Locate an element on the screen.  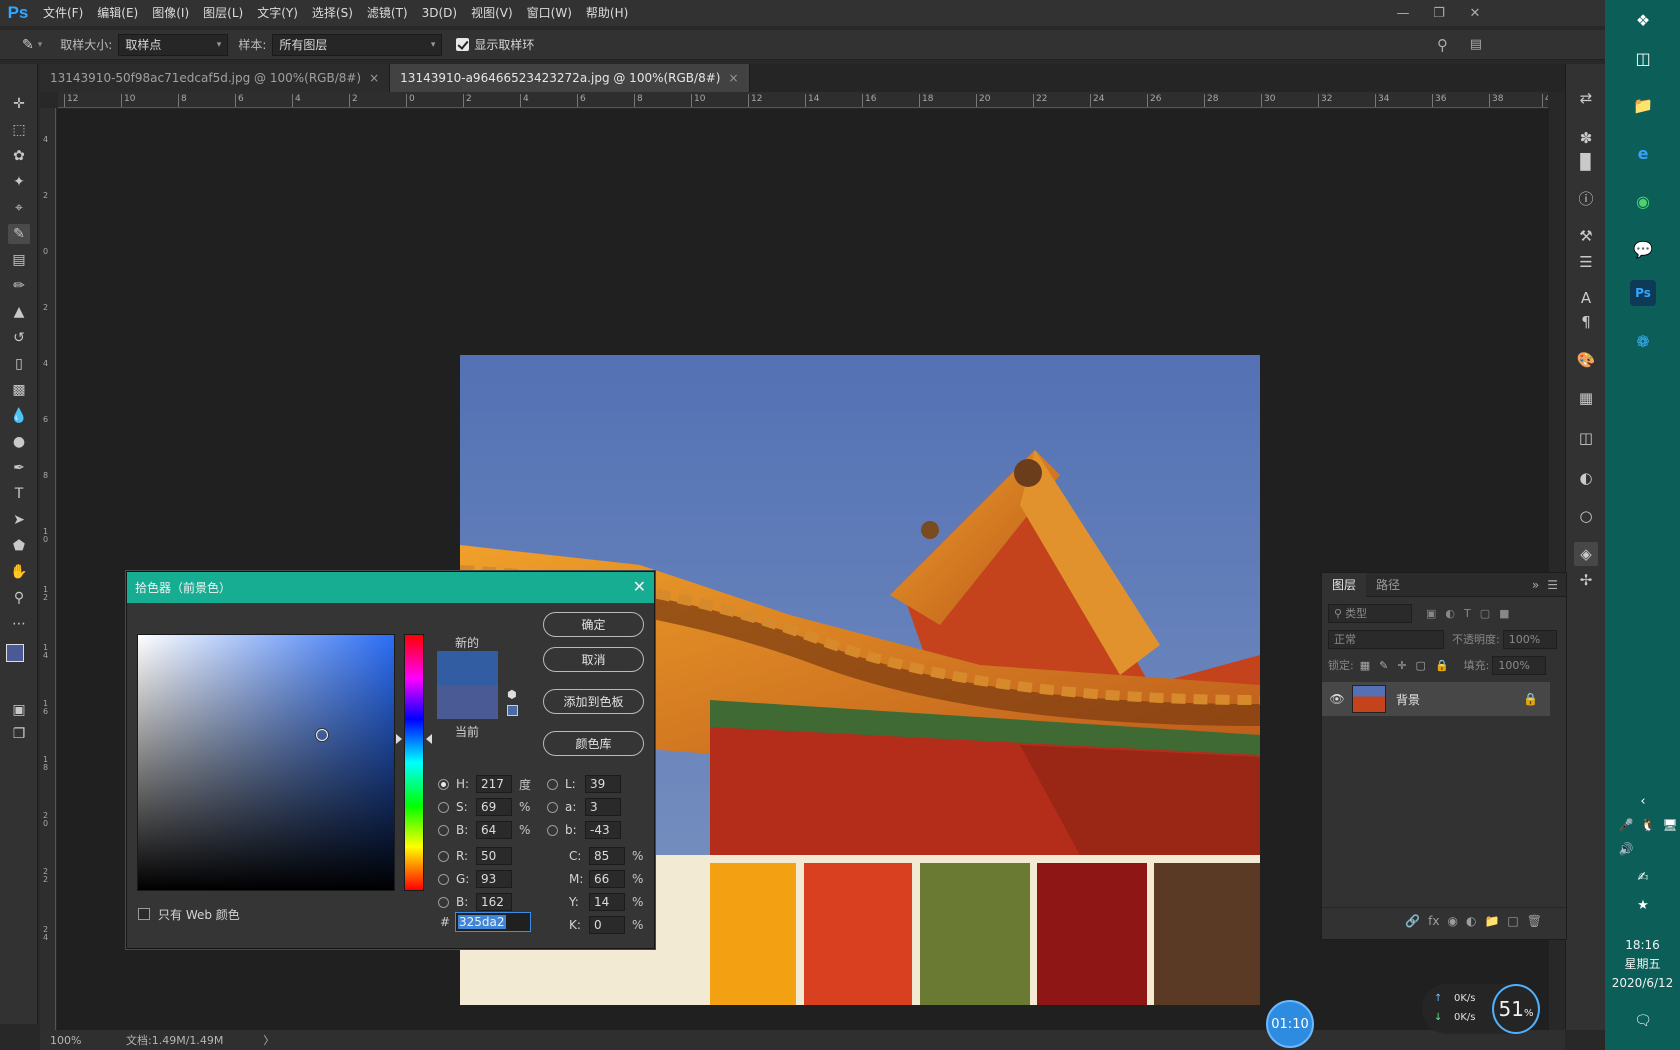
crop-tool-icon: ⌖ is located at coordinates (19, 208).